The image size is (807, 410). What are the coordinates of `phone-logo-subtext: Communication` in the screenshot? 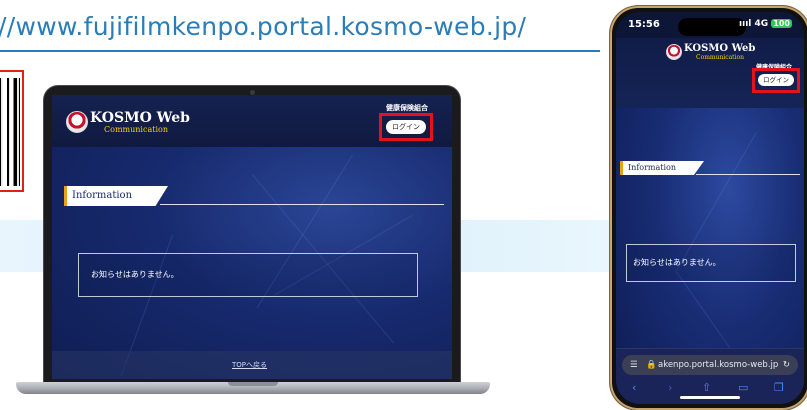 It's located at (720, 57).